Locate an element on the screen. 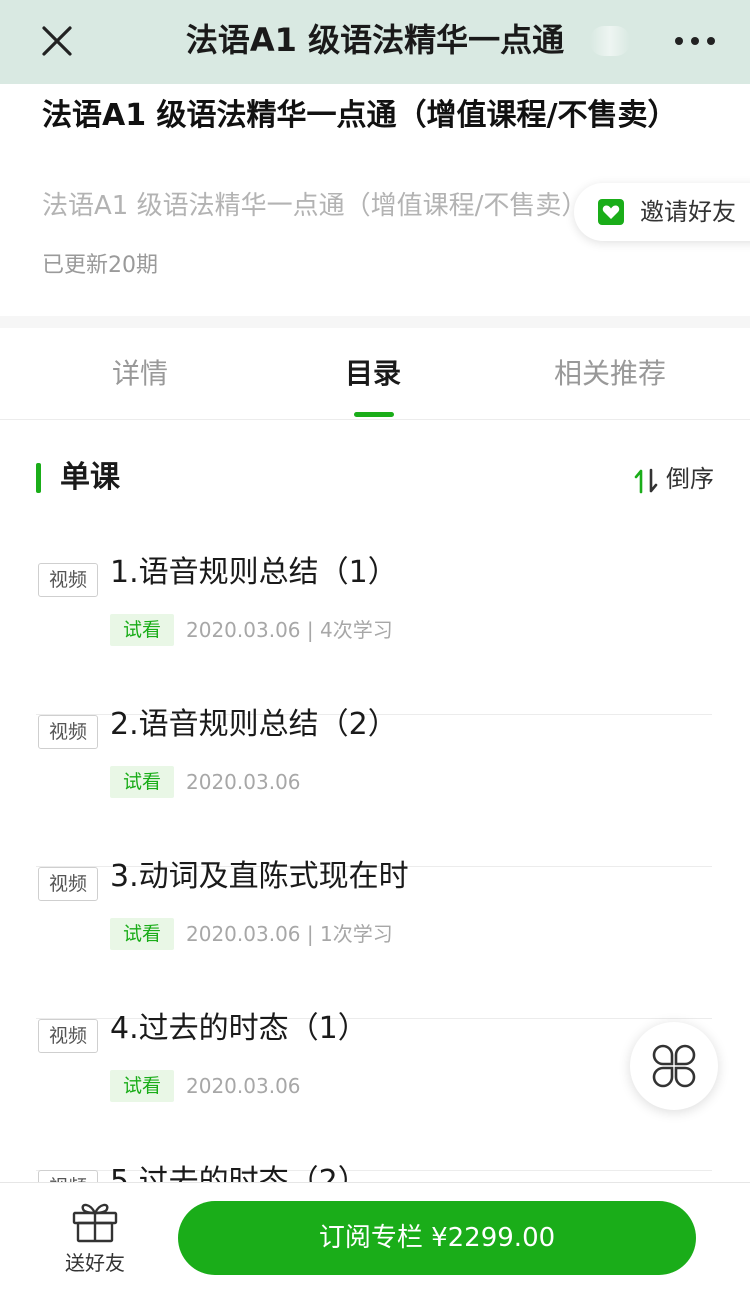  section-divider is located at coordinates (375, 322).